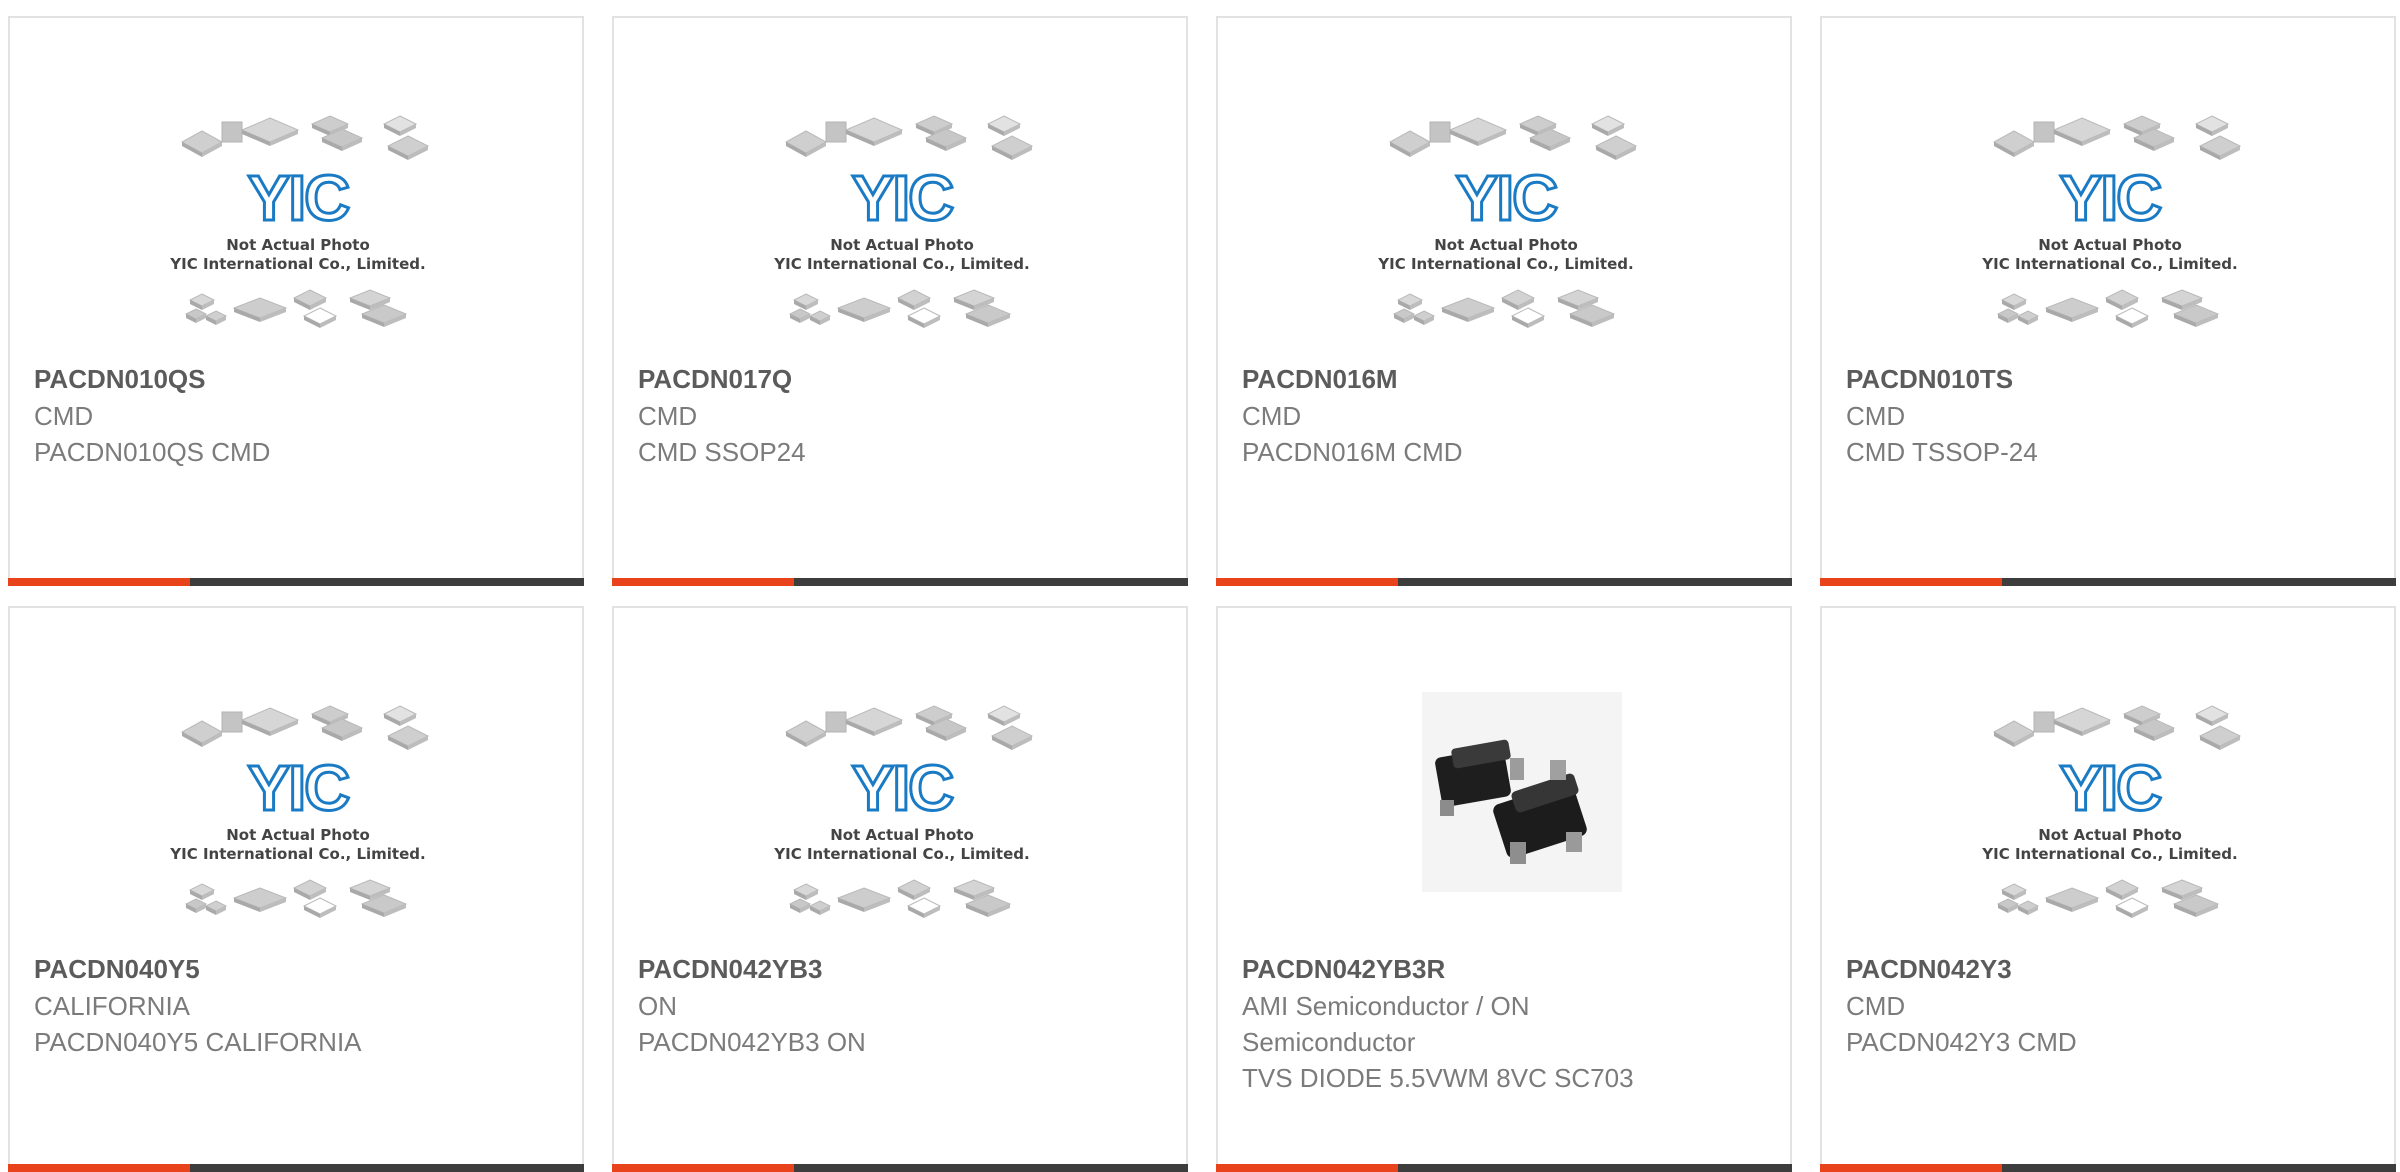 The width and height of the screenshot is (2400, 1172). I want to click on part-number: PACDN017Q, so click(715, 379).